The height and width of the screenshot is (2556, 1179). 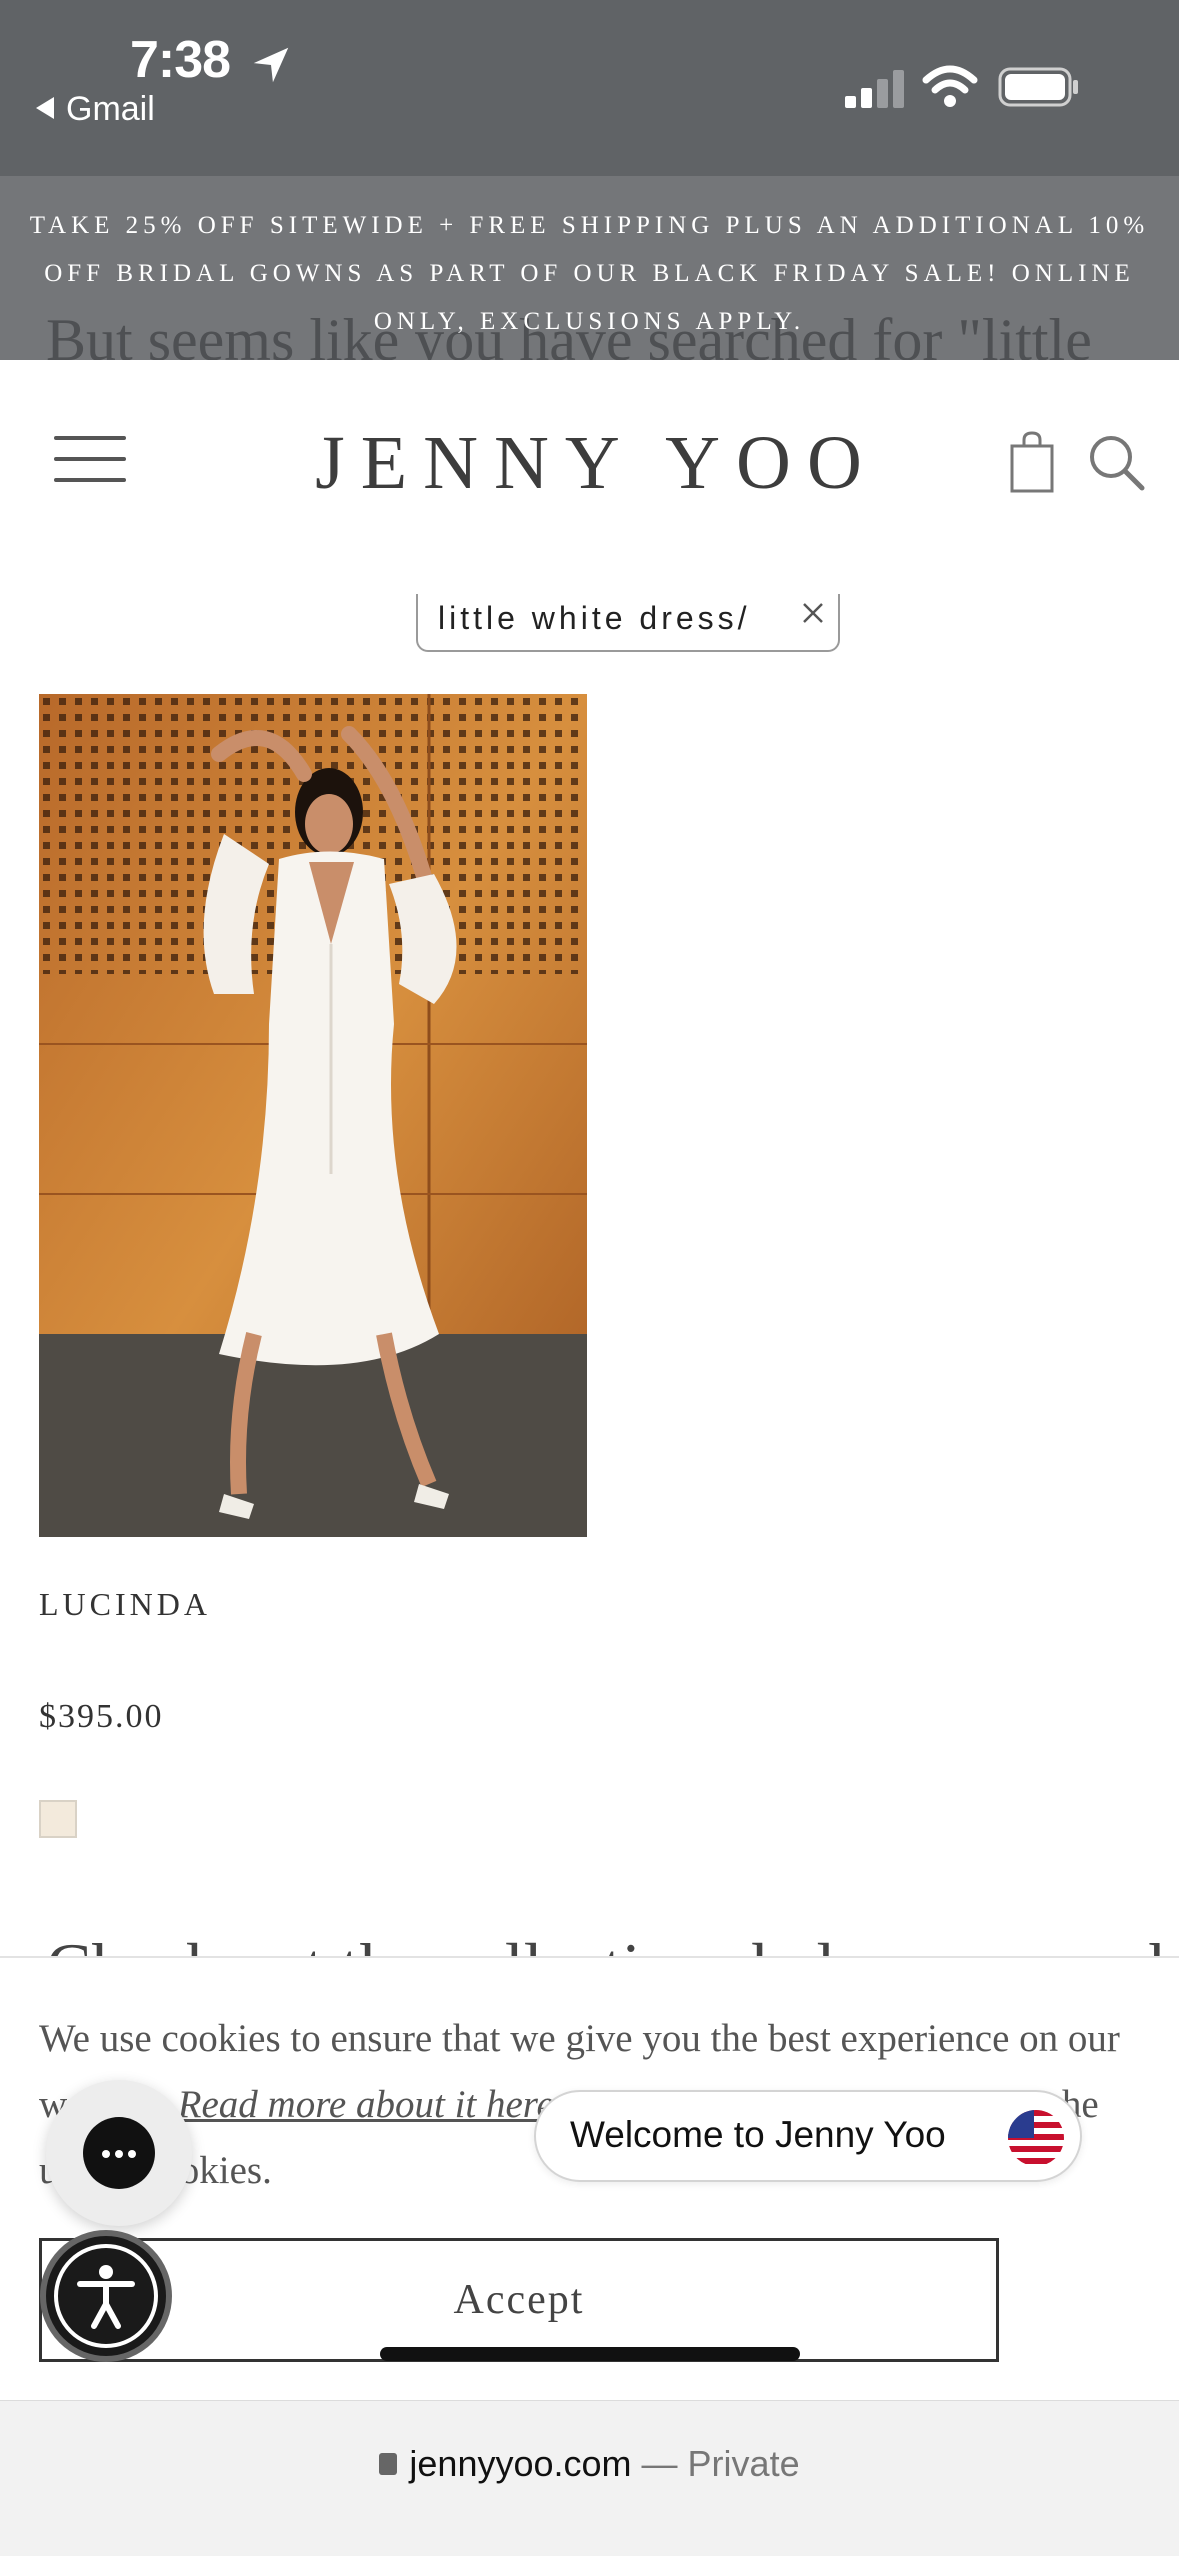 I want to click on back-to-app-link: Gmail, so click(x=95, y=109).